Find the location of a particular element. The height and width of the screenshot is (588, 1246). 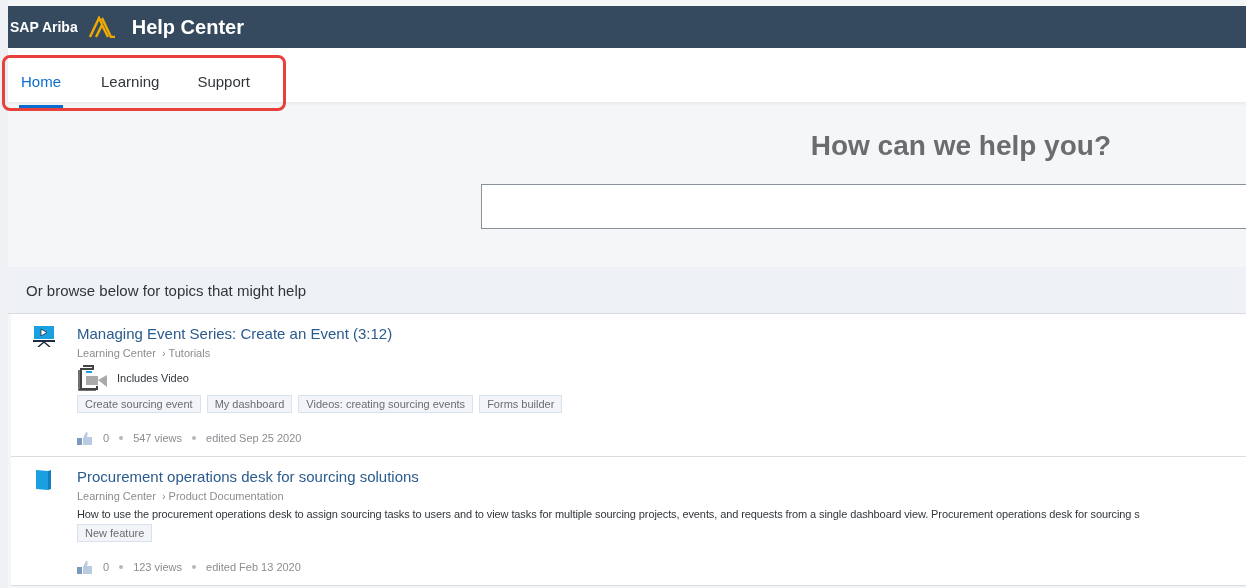

app-title: Help Center is located at coordinates (187, 27).